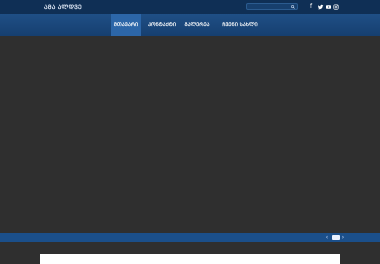  I want to click on nav-item-label: ᲩᲕᲔᲜᲘ ᲡᲐᲮᲚᲘ, so click(240, 25).